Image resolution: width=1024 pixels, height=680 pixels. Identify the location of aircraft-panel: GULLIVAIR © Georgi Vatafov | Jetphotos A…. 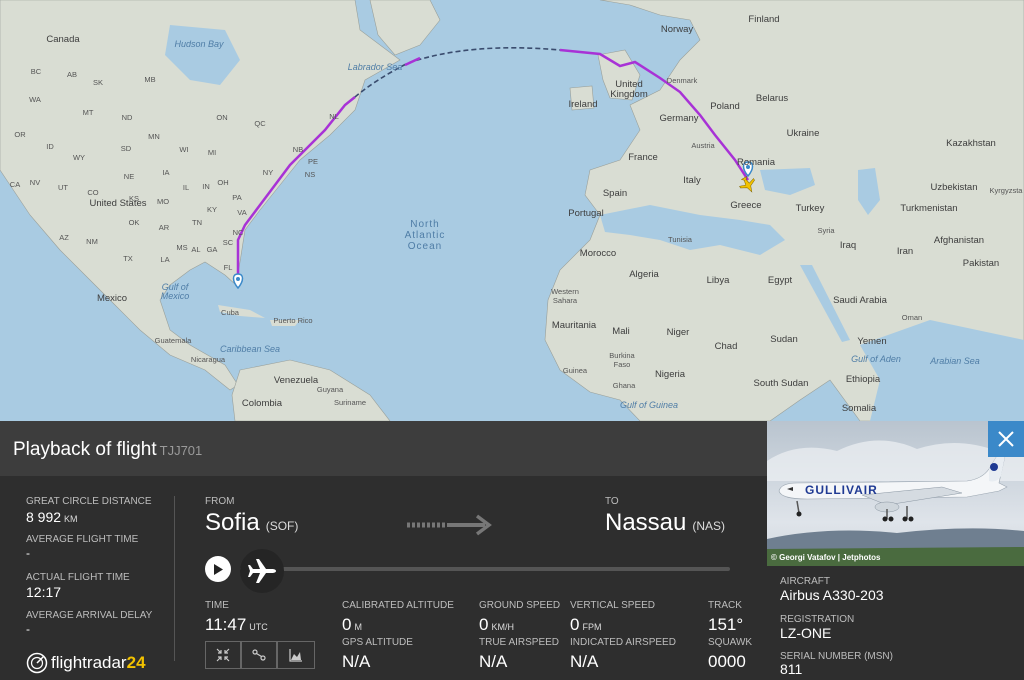
(895, 550).